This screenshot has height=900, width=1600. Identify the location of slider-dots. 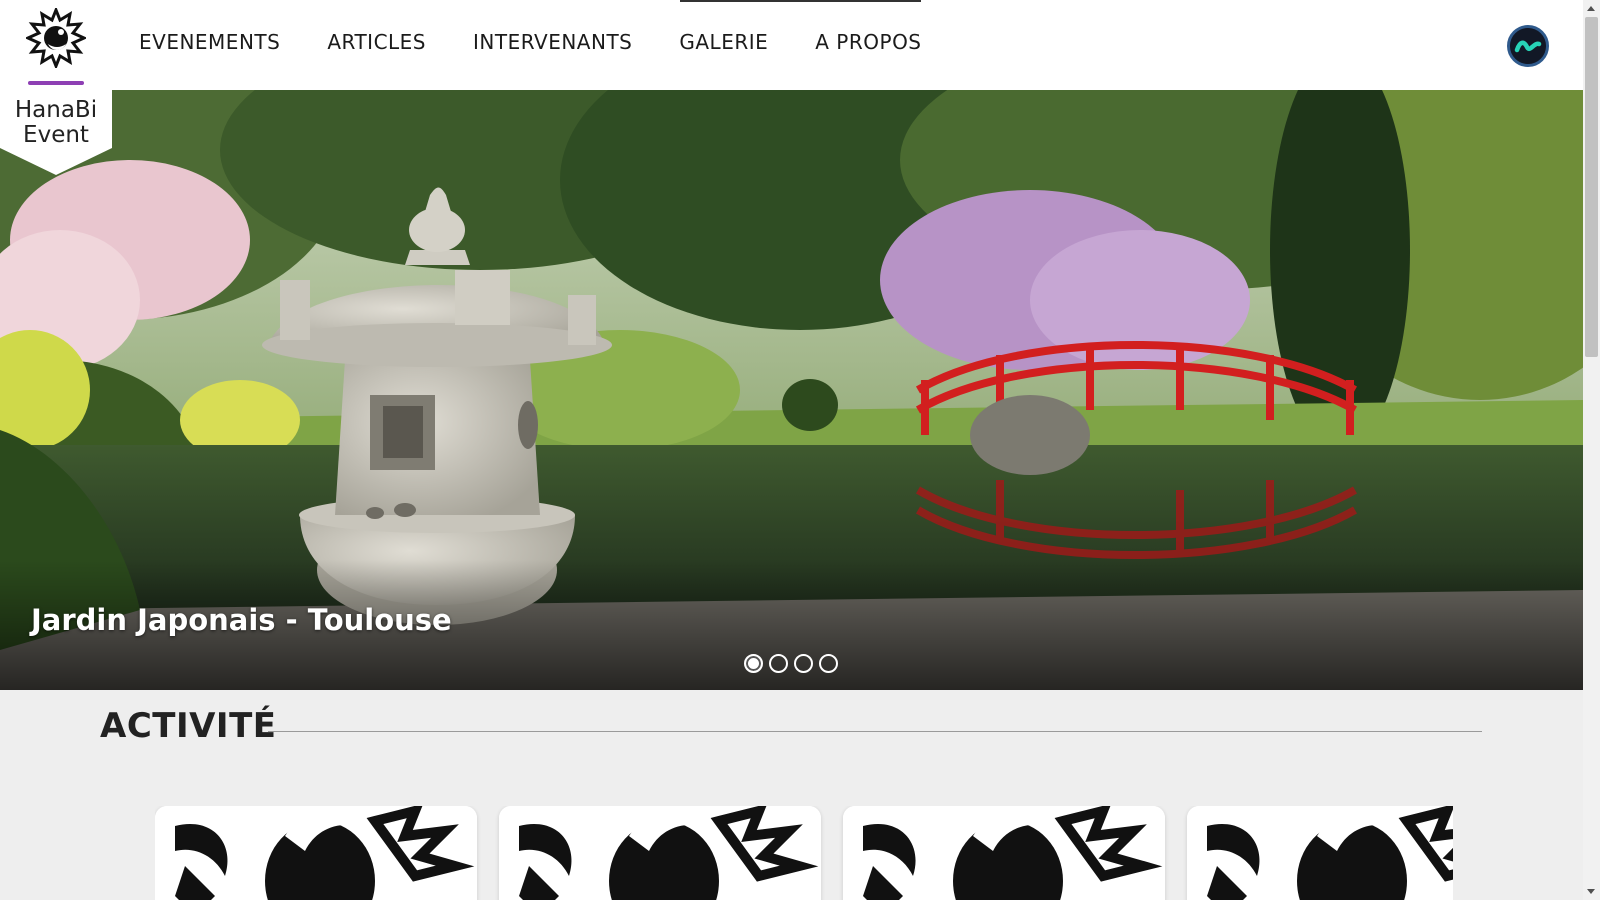
(791, 663).